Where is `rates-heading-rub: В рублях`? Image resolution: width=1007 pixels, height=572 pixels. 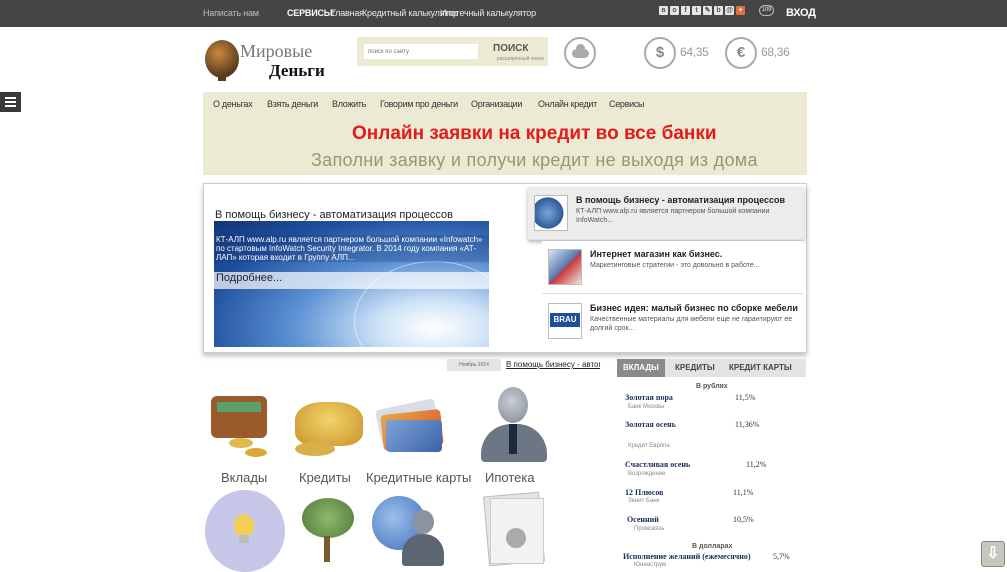 rates-heading-rub: В рублях is located at coordinates (712, 386).